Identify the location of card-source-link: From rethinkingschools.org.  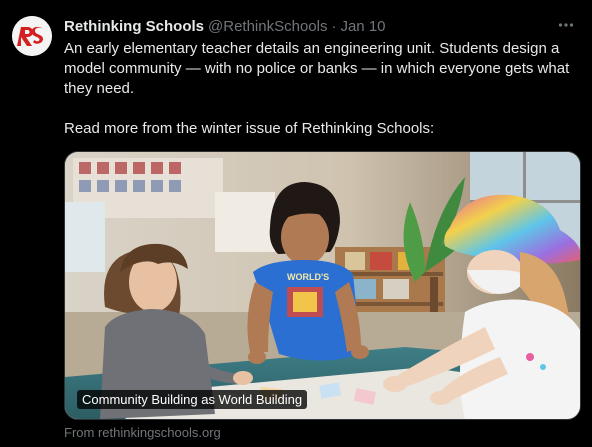
(142, 432).